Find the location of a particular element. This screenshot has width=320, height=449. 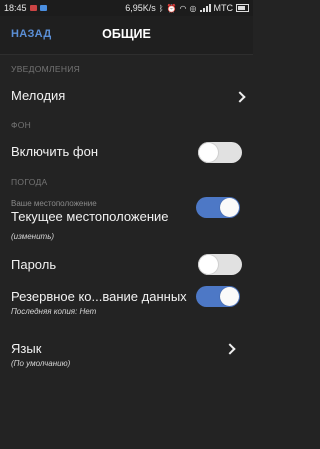

data-saver-icon: ◎ is located at coordinates (193, 8).